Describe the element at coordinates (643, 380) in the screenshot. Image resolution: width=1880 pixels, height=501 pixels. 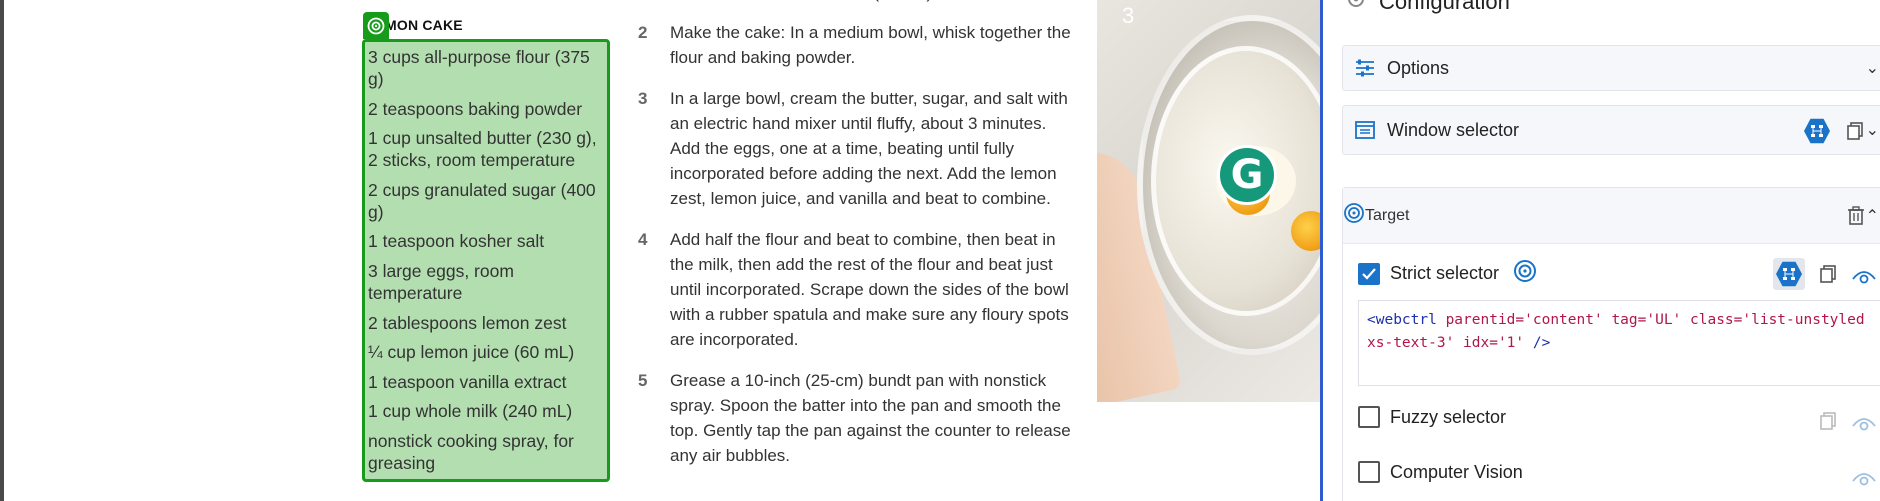
I see `step-number: 5` at that location.